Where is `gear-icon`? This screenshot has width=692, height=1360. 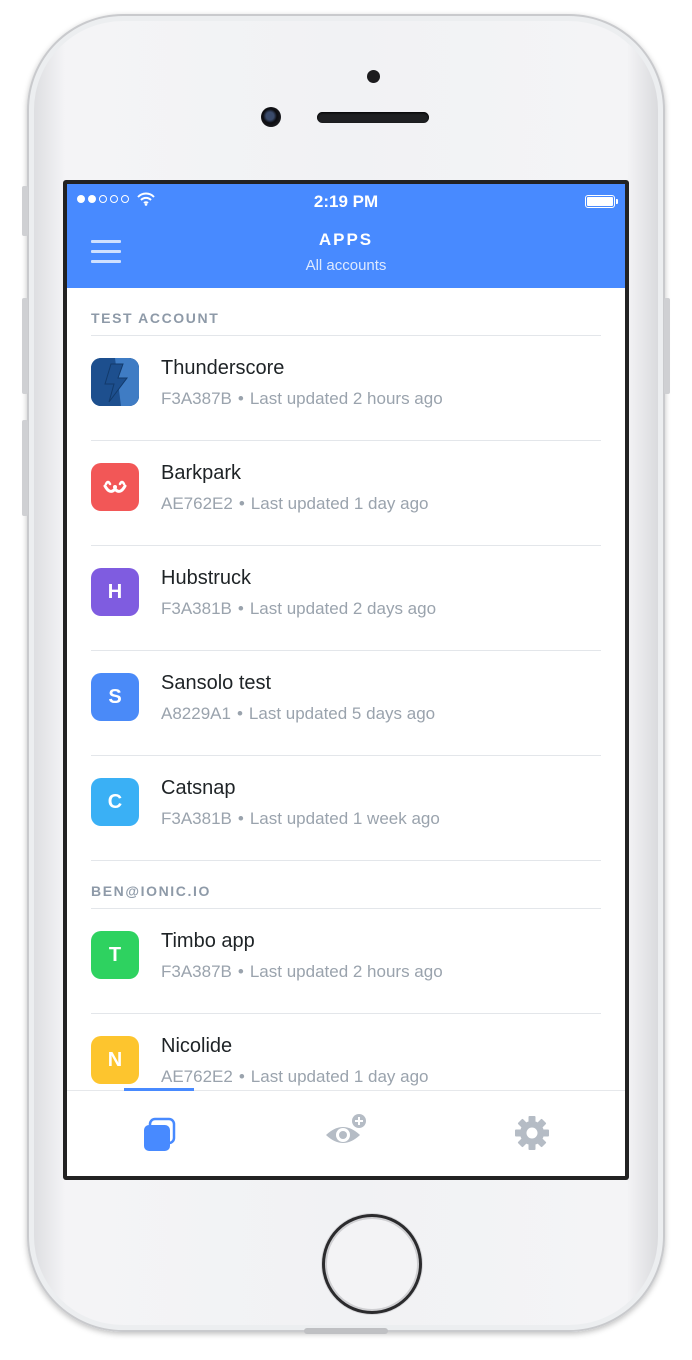 gear-icon is located at coordinates (532, 1133).